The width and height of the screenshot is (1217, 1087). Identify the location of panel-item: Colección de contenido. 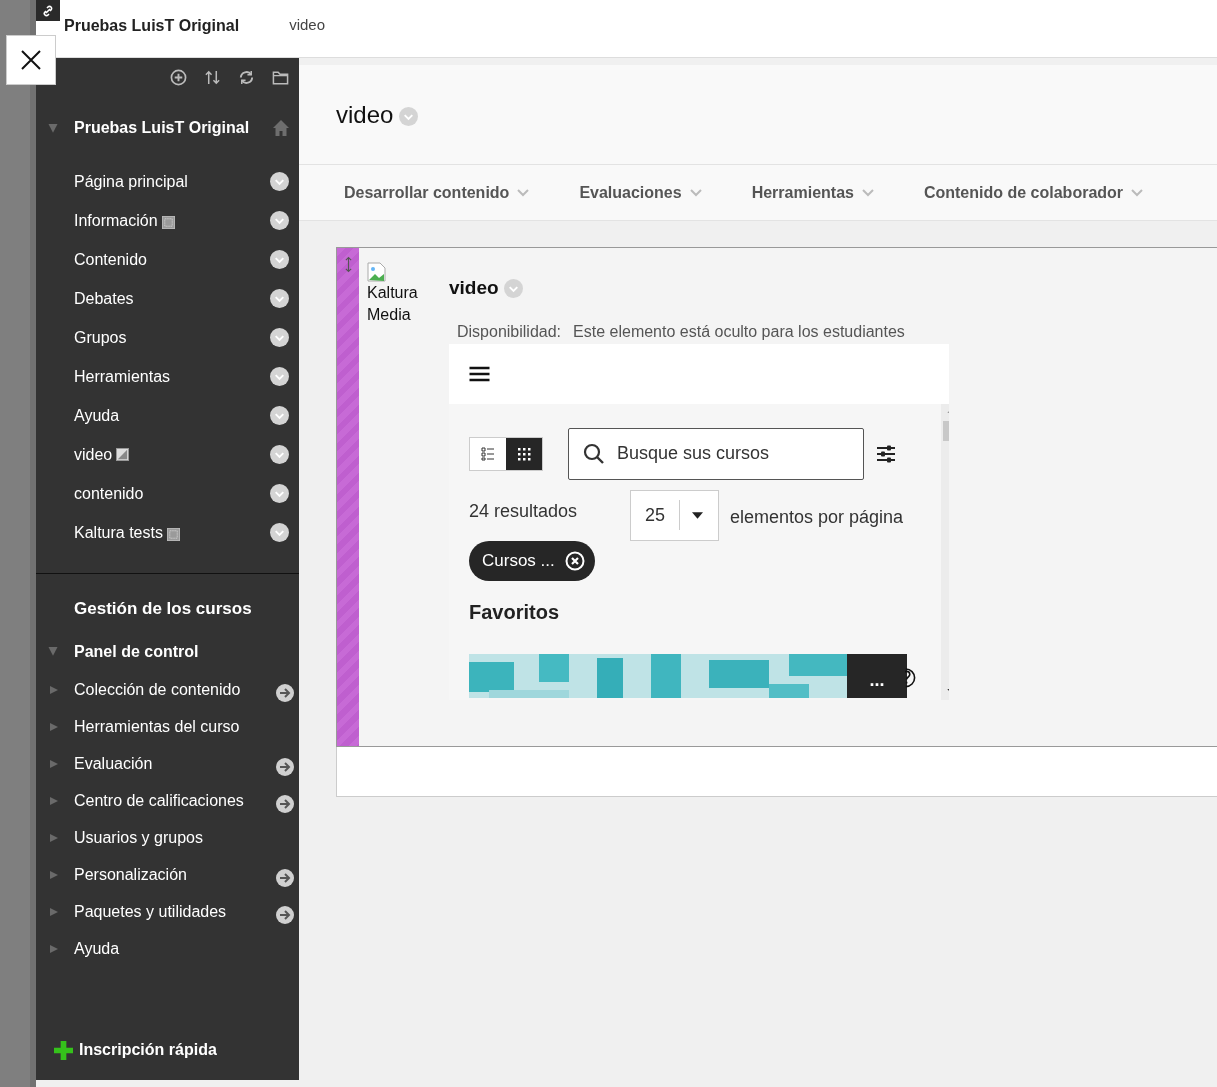
(175, 690).